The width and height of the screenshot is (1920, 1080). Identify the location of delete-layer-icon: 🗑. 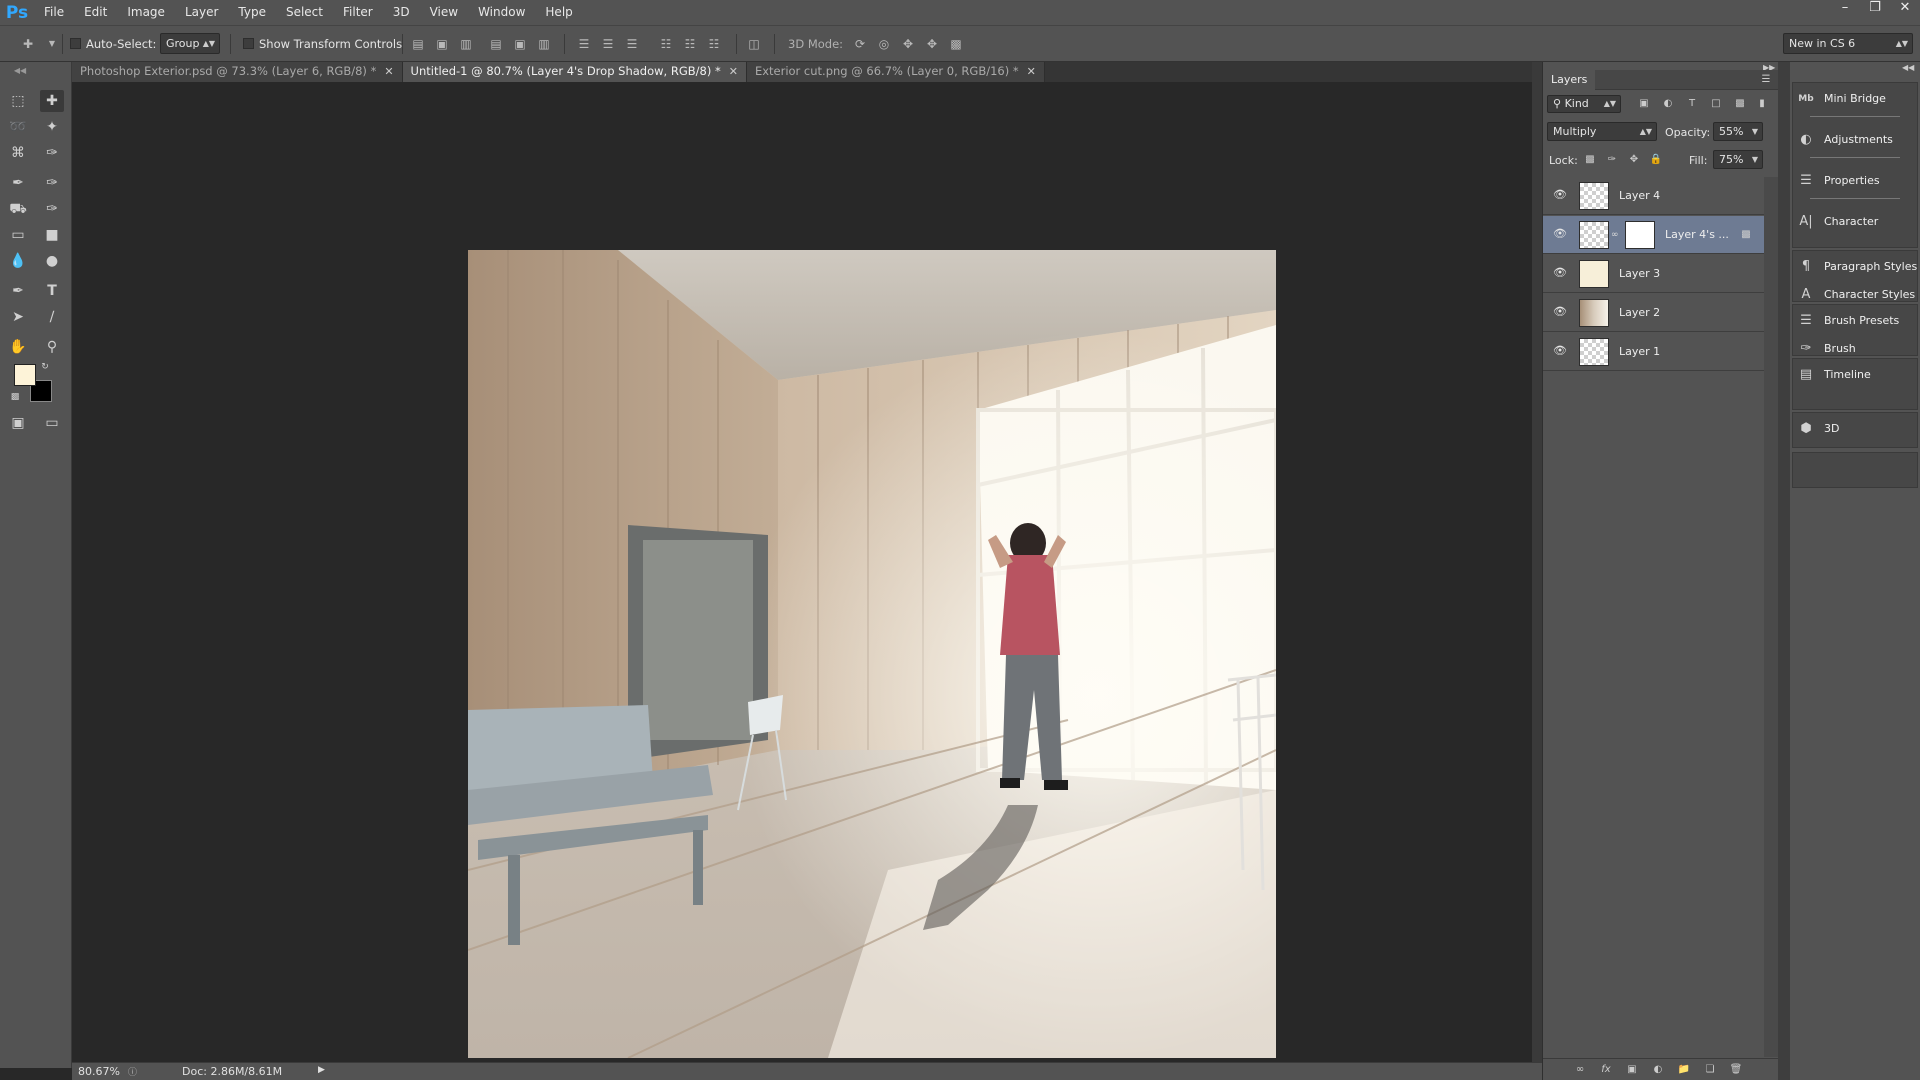
(1736, 1070).